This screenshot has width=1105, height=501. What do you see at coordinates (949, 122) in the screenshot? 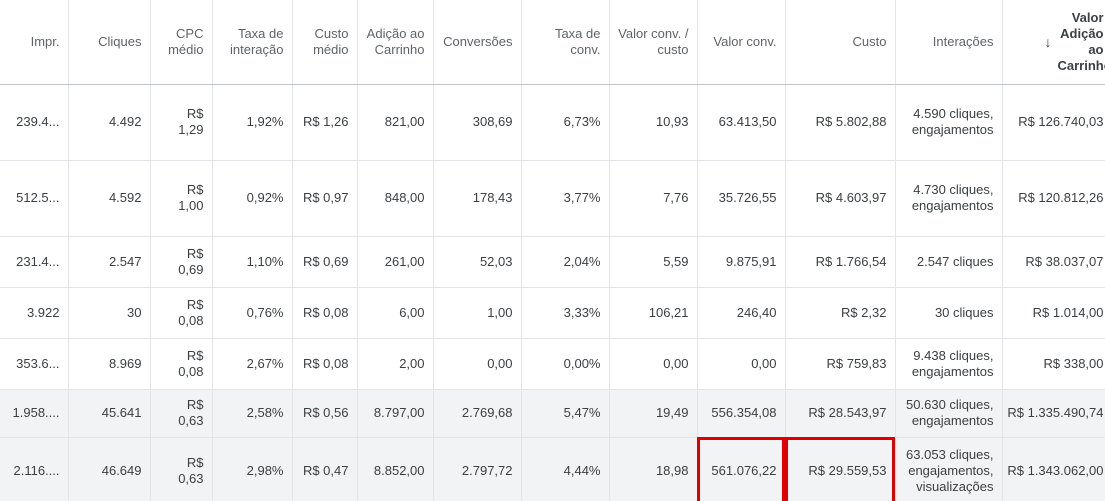
I see `cell-interactions: 4.590 cliques, engajamentos` at bounding box center [949, 122].